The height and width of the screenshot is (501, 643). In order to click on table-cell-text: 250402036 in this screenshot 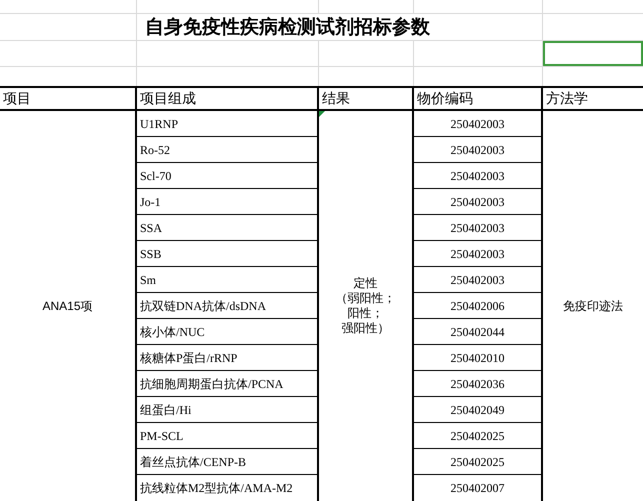, I will do `click(477, 384)`.